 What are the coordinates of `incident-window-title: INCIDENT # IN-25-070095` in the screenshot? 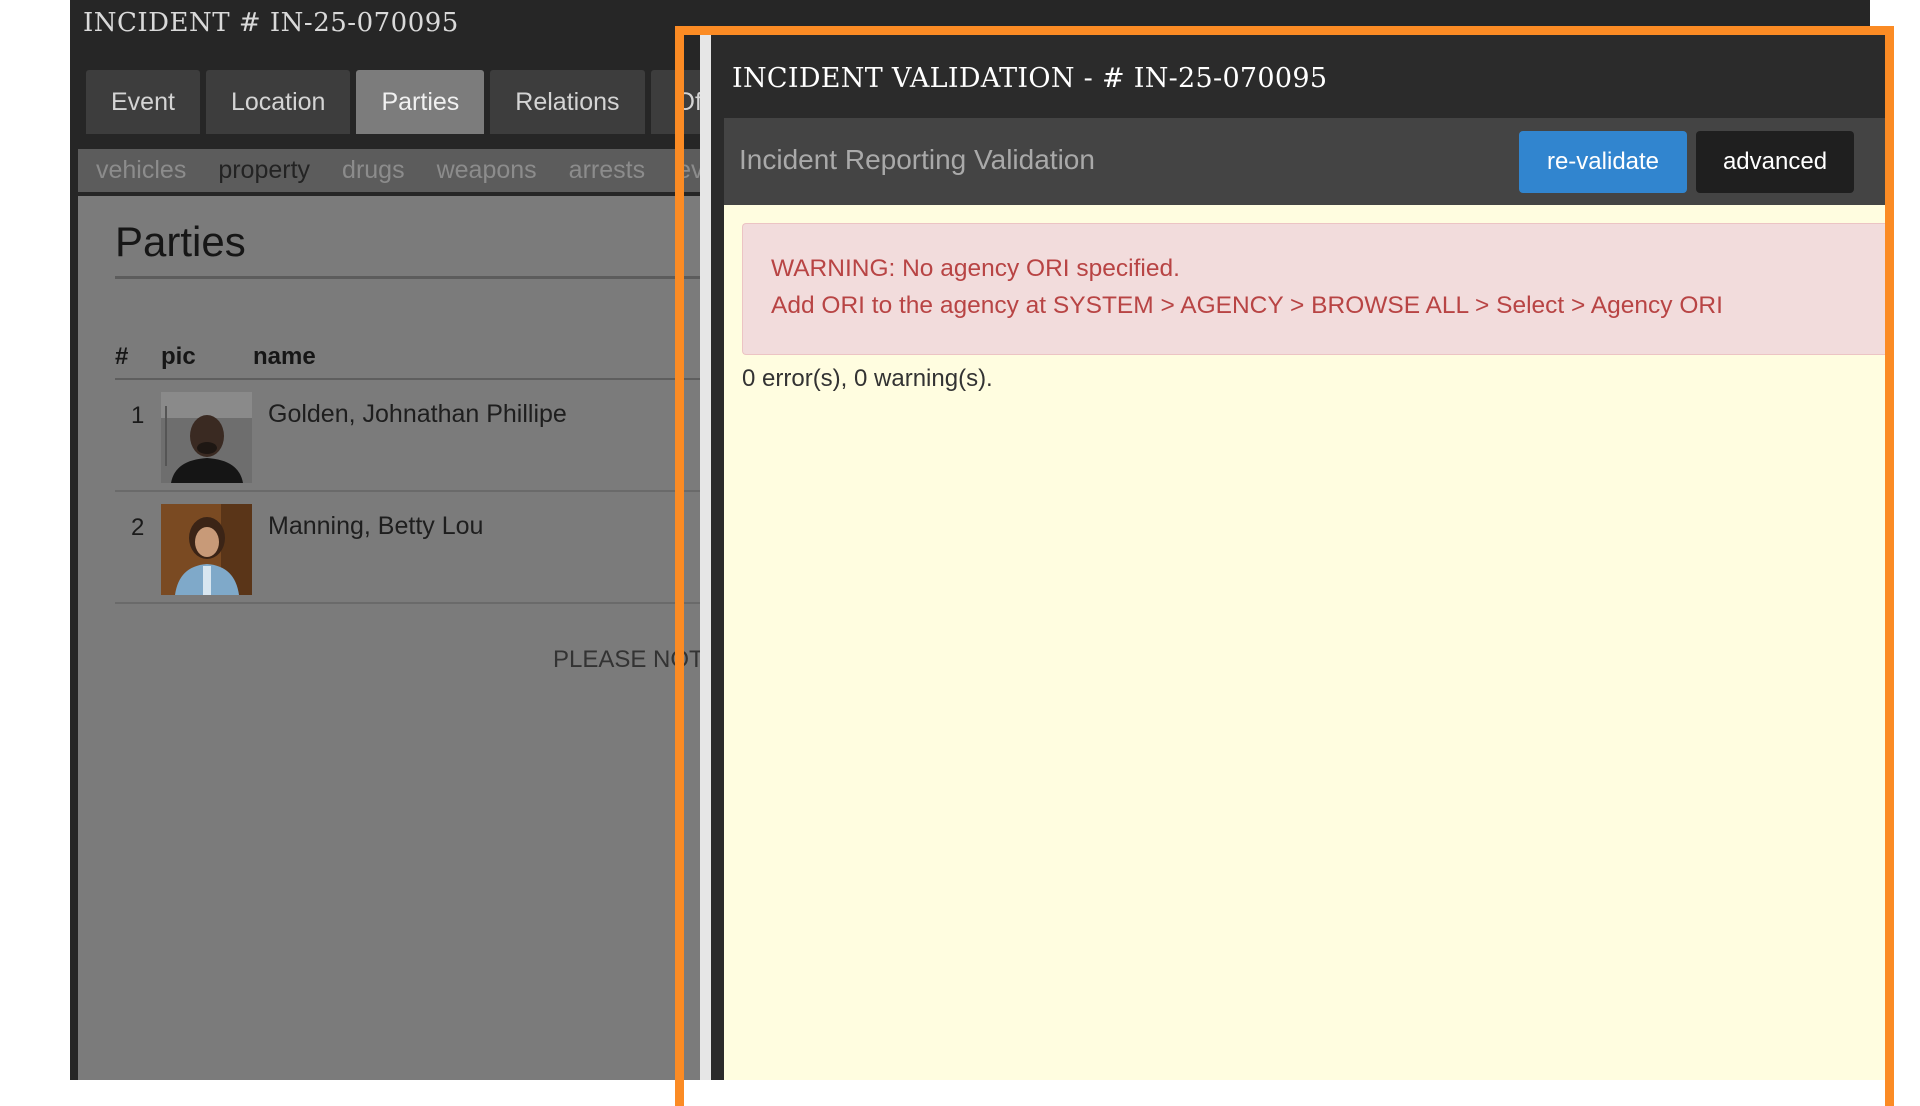 It's located at (271, 23).